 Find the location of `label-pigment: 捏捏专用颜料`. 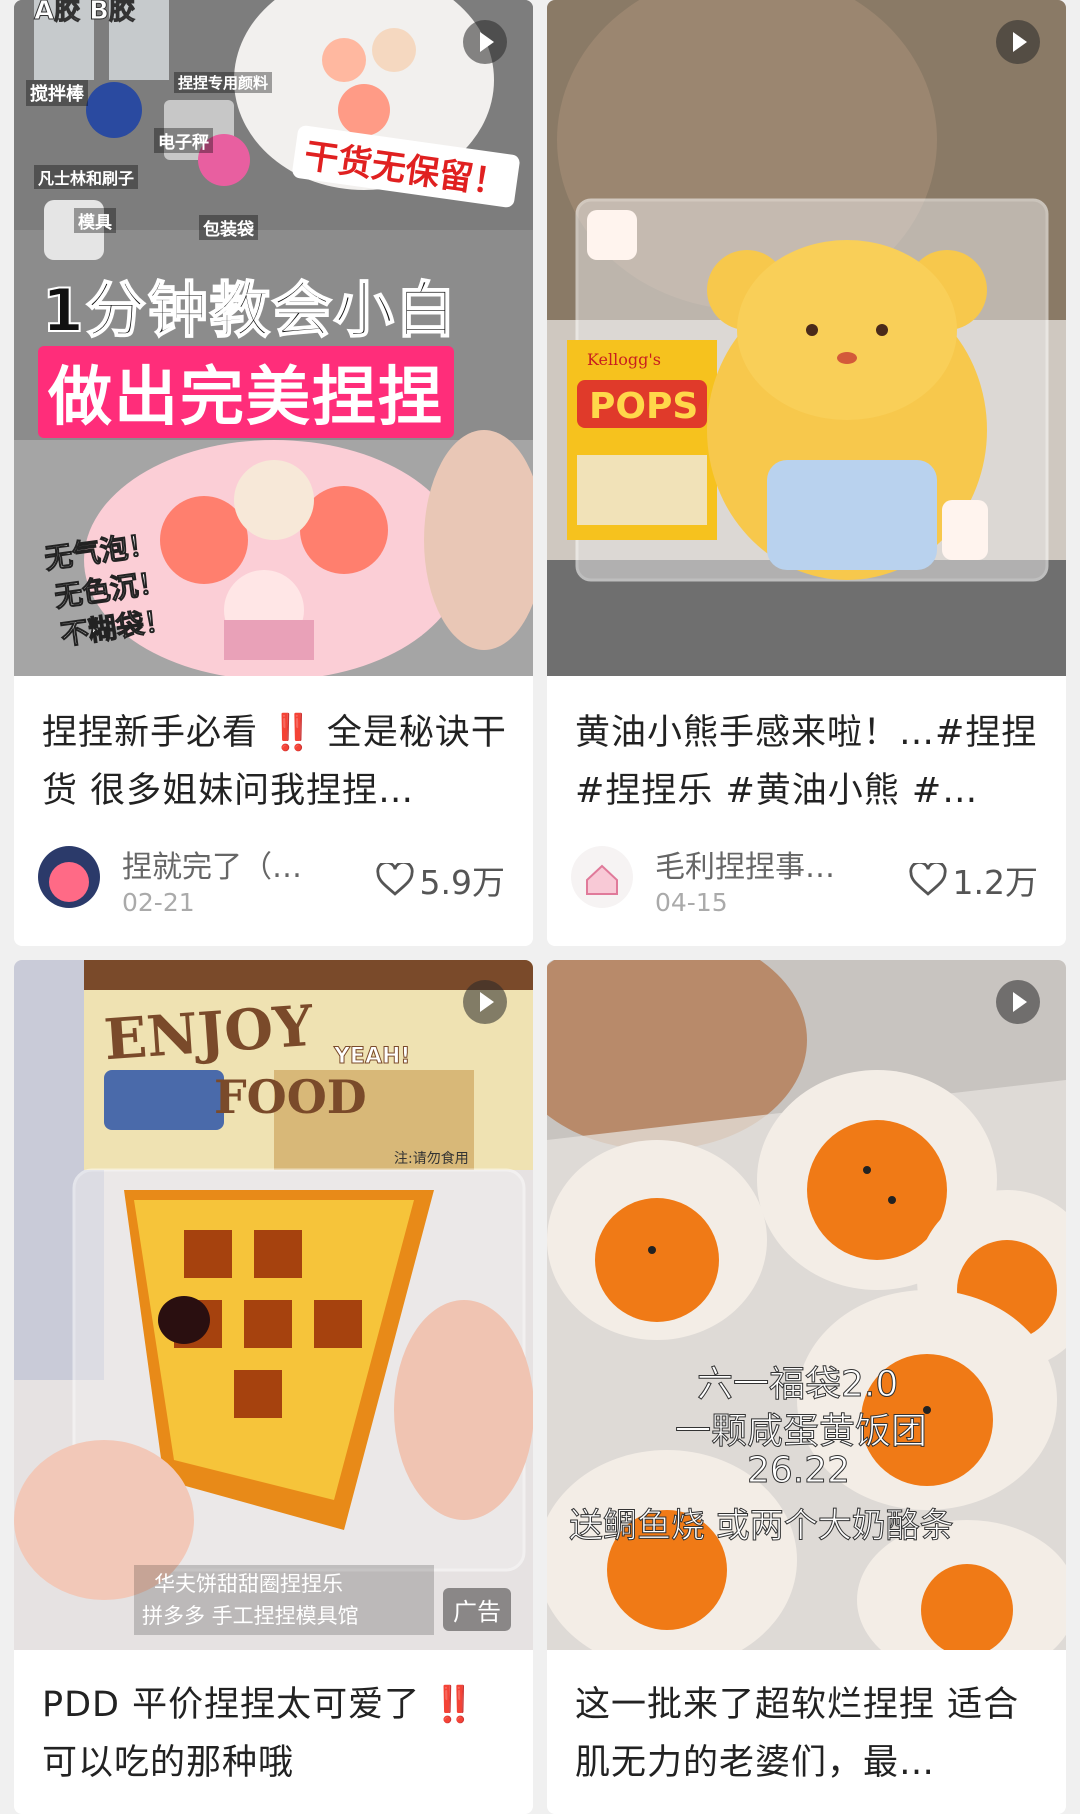

label-pigment: 捏捏专用颜料 is located at coordinates (223, 82).